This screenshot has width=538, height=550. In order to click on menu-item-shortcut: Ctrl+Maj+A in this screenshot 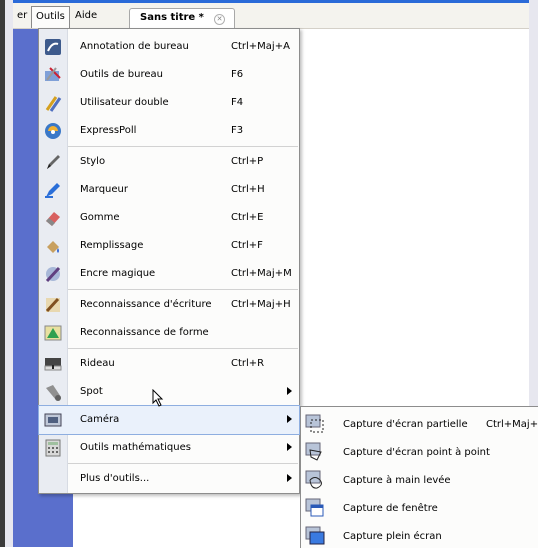, I will do `click(260, 46)`.